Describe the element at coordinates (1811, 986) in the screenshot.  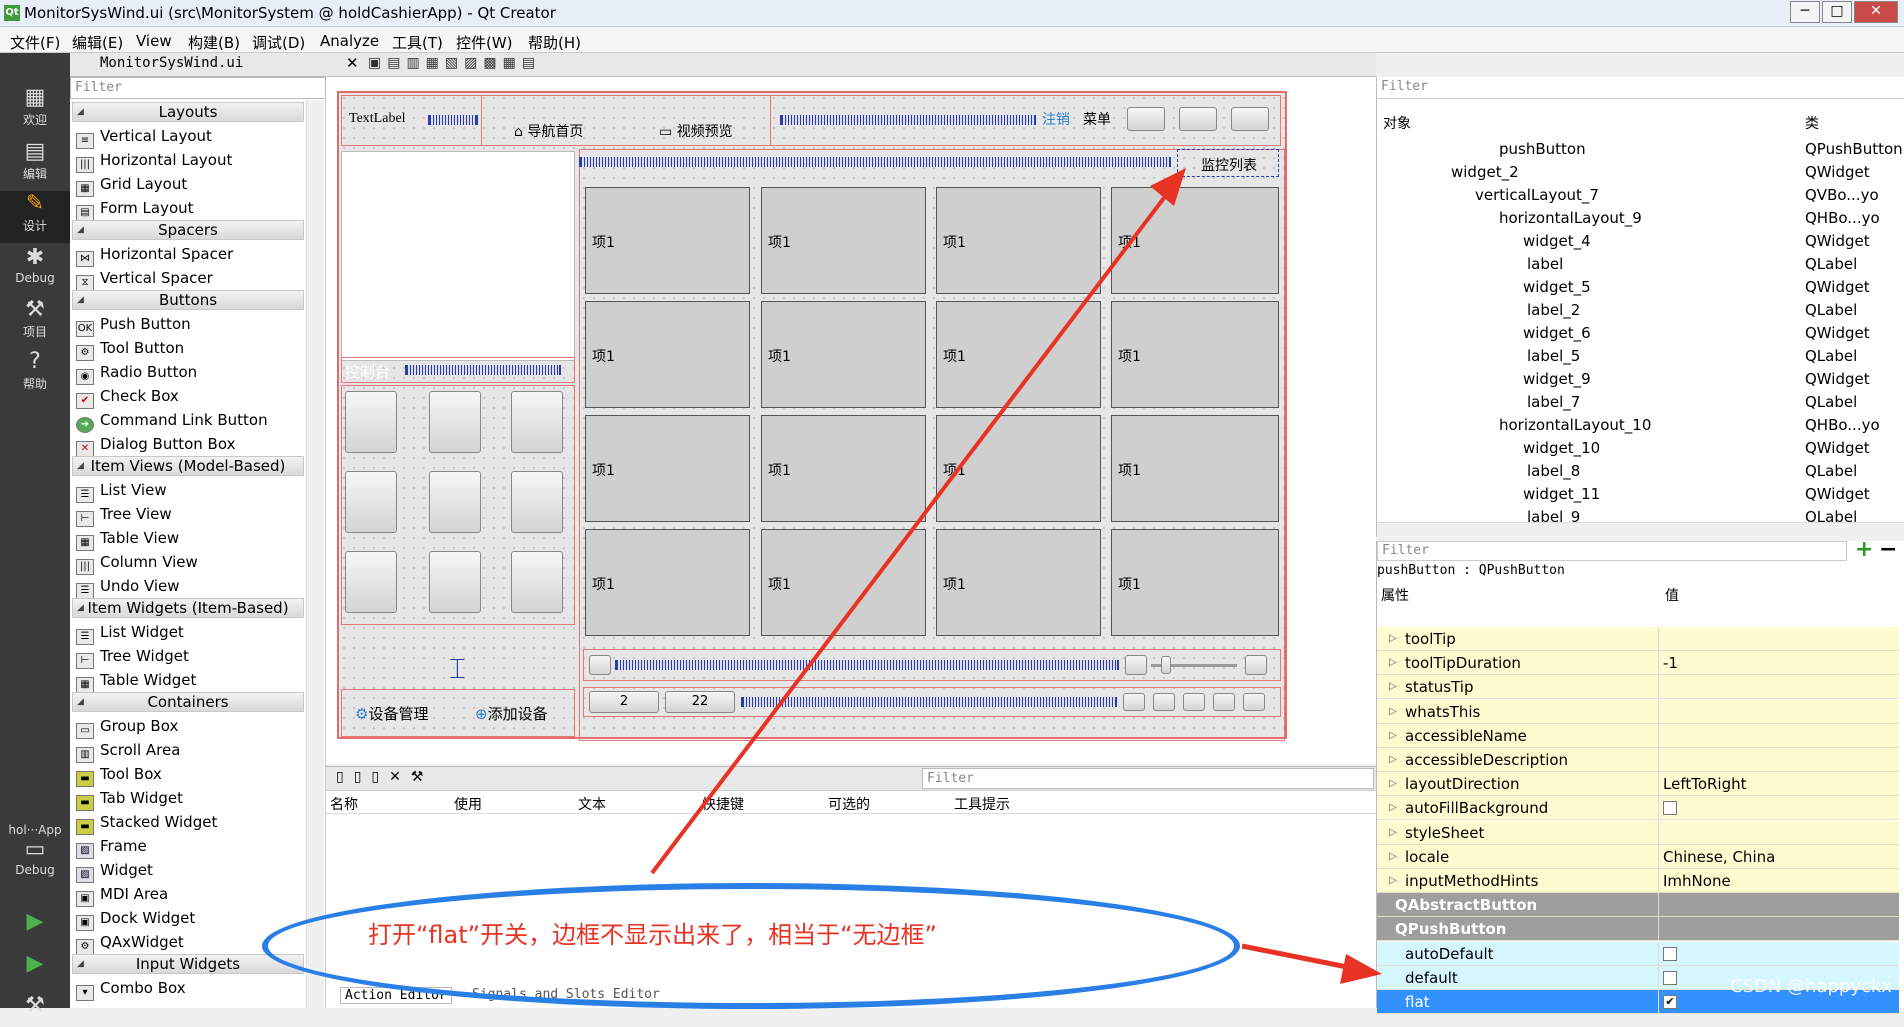
I see `watermark: CSDN @happyckx` at that location.